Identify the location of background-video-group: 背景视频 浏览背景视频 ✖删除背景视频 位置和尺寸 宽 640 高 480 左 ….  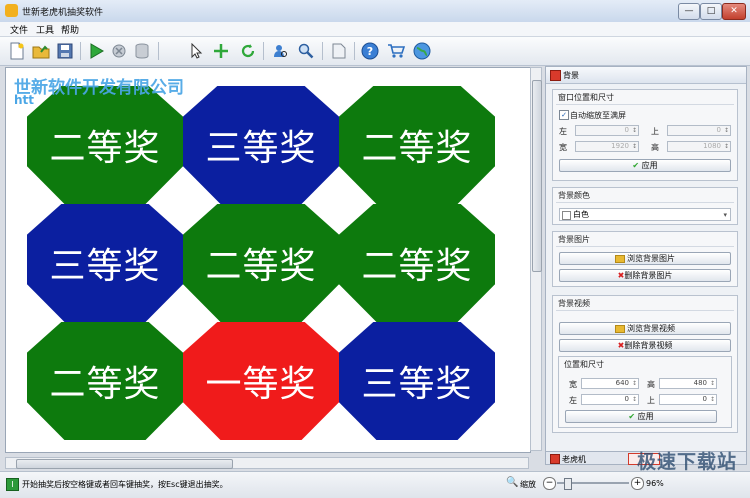
(645, 364).